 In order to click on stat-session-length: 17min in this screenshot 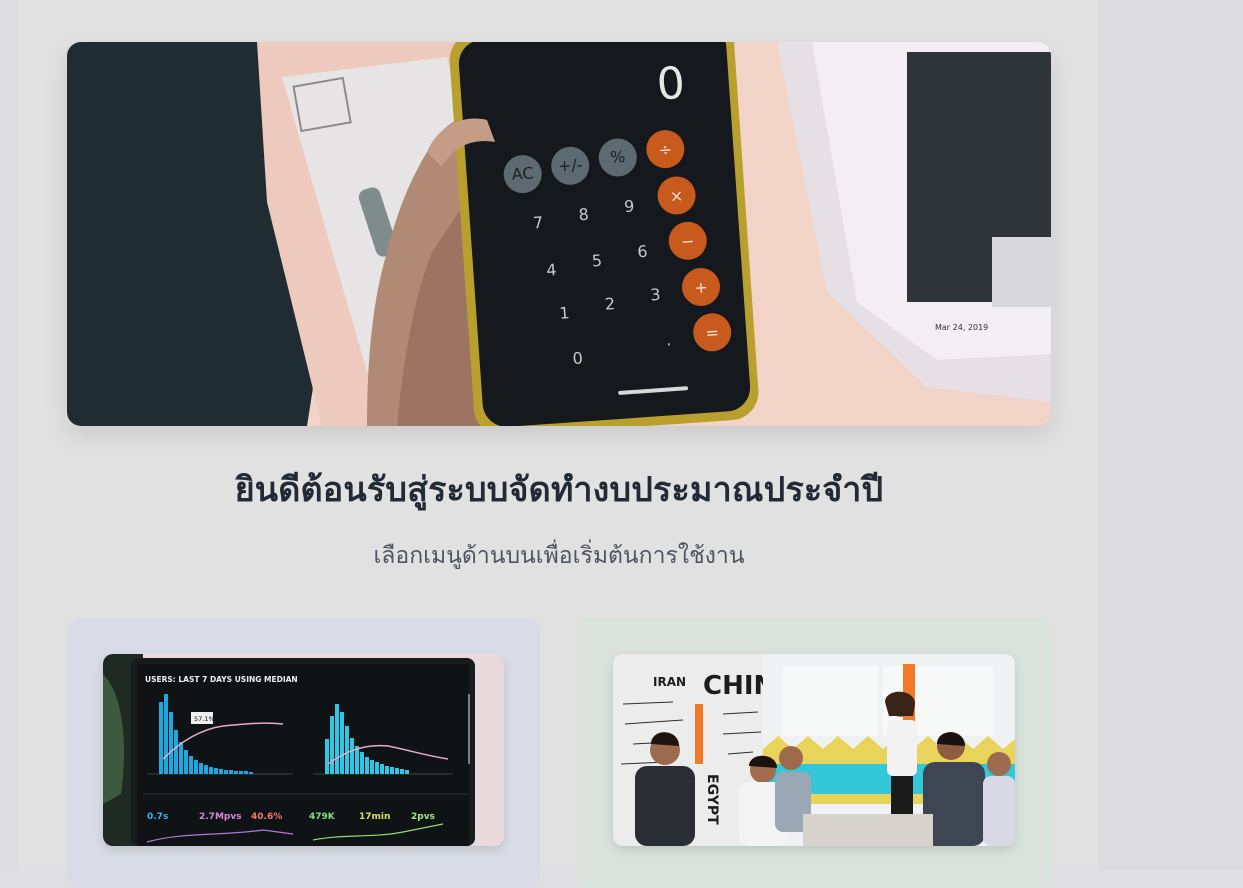, I will do `click(374, 817)`.